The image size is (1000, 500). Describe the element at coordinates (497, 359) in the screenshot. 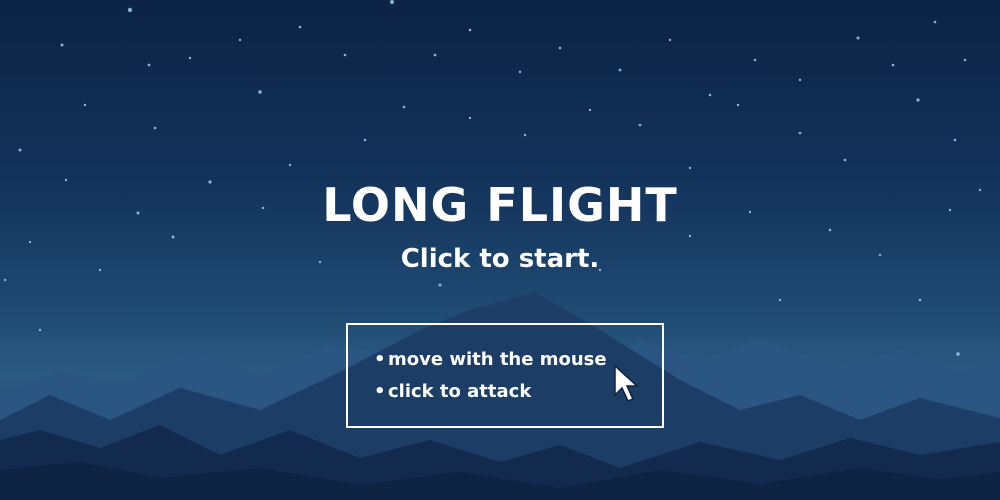

I see `instruction-move: move with the mouse` at that location.